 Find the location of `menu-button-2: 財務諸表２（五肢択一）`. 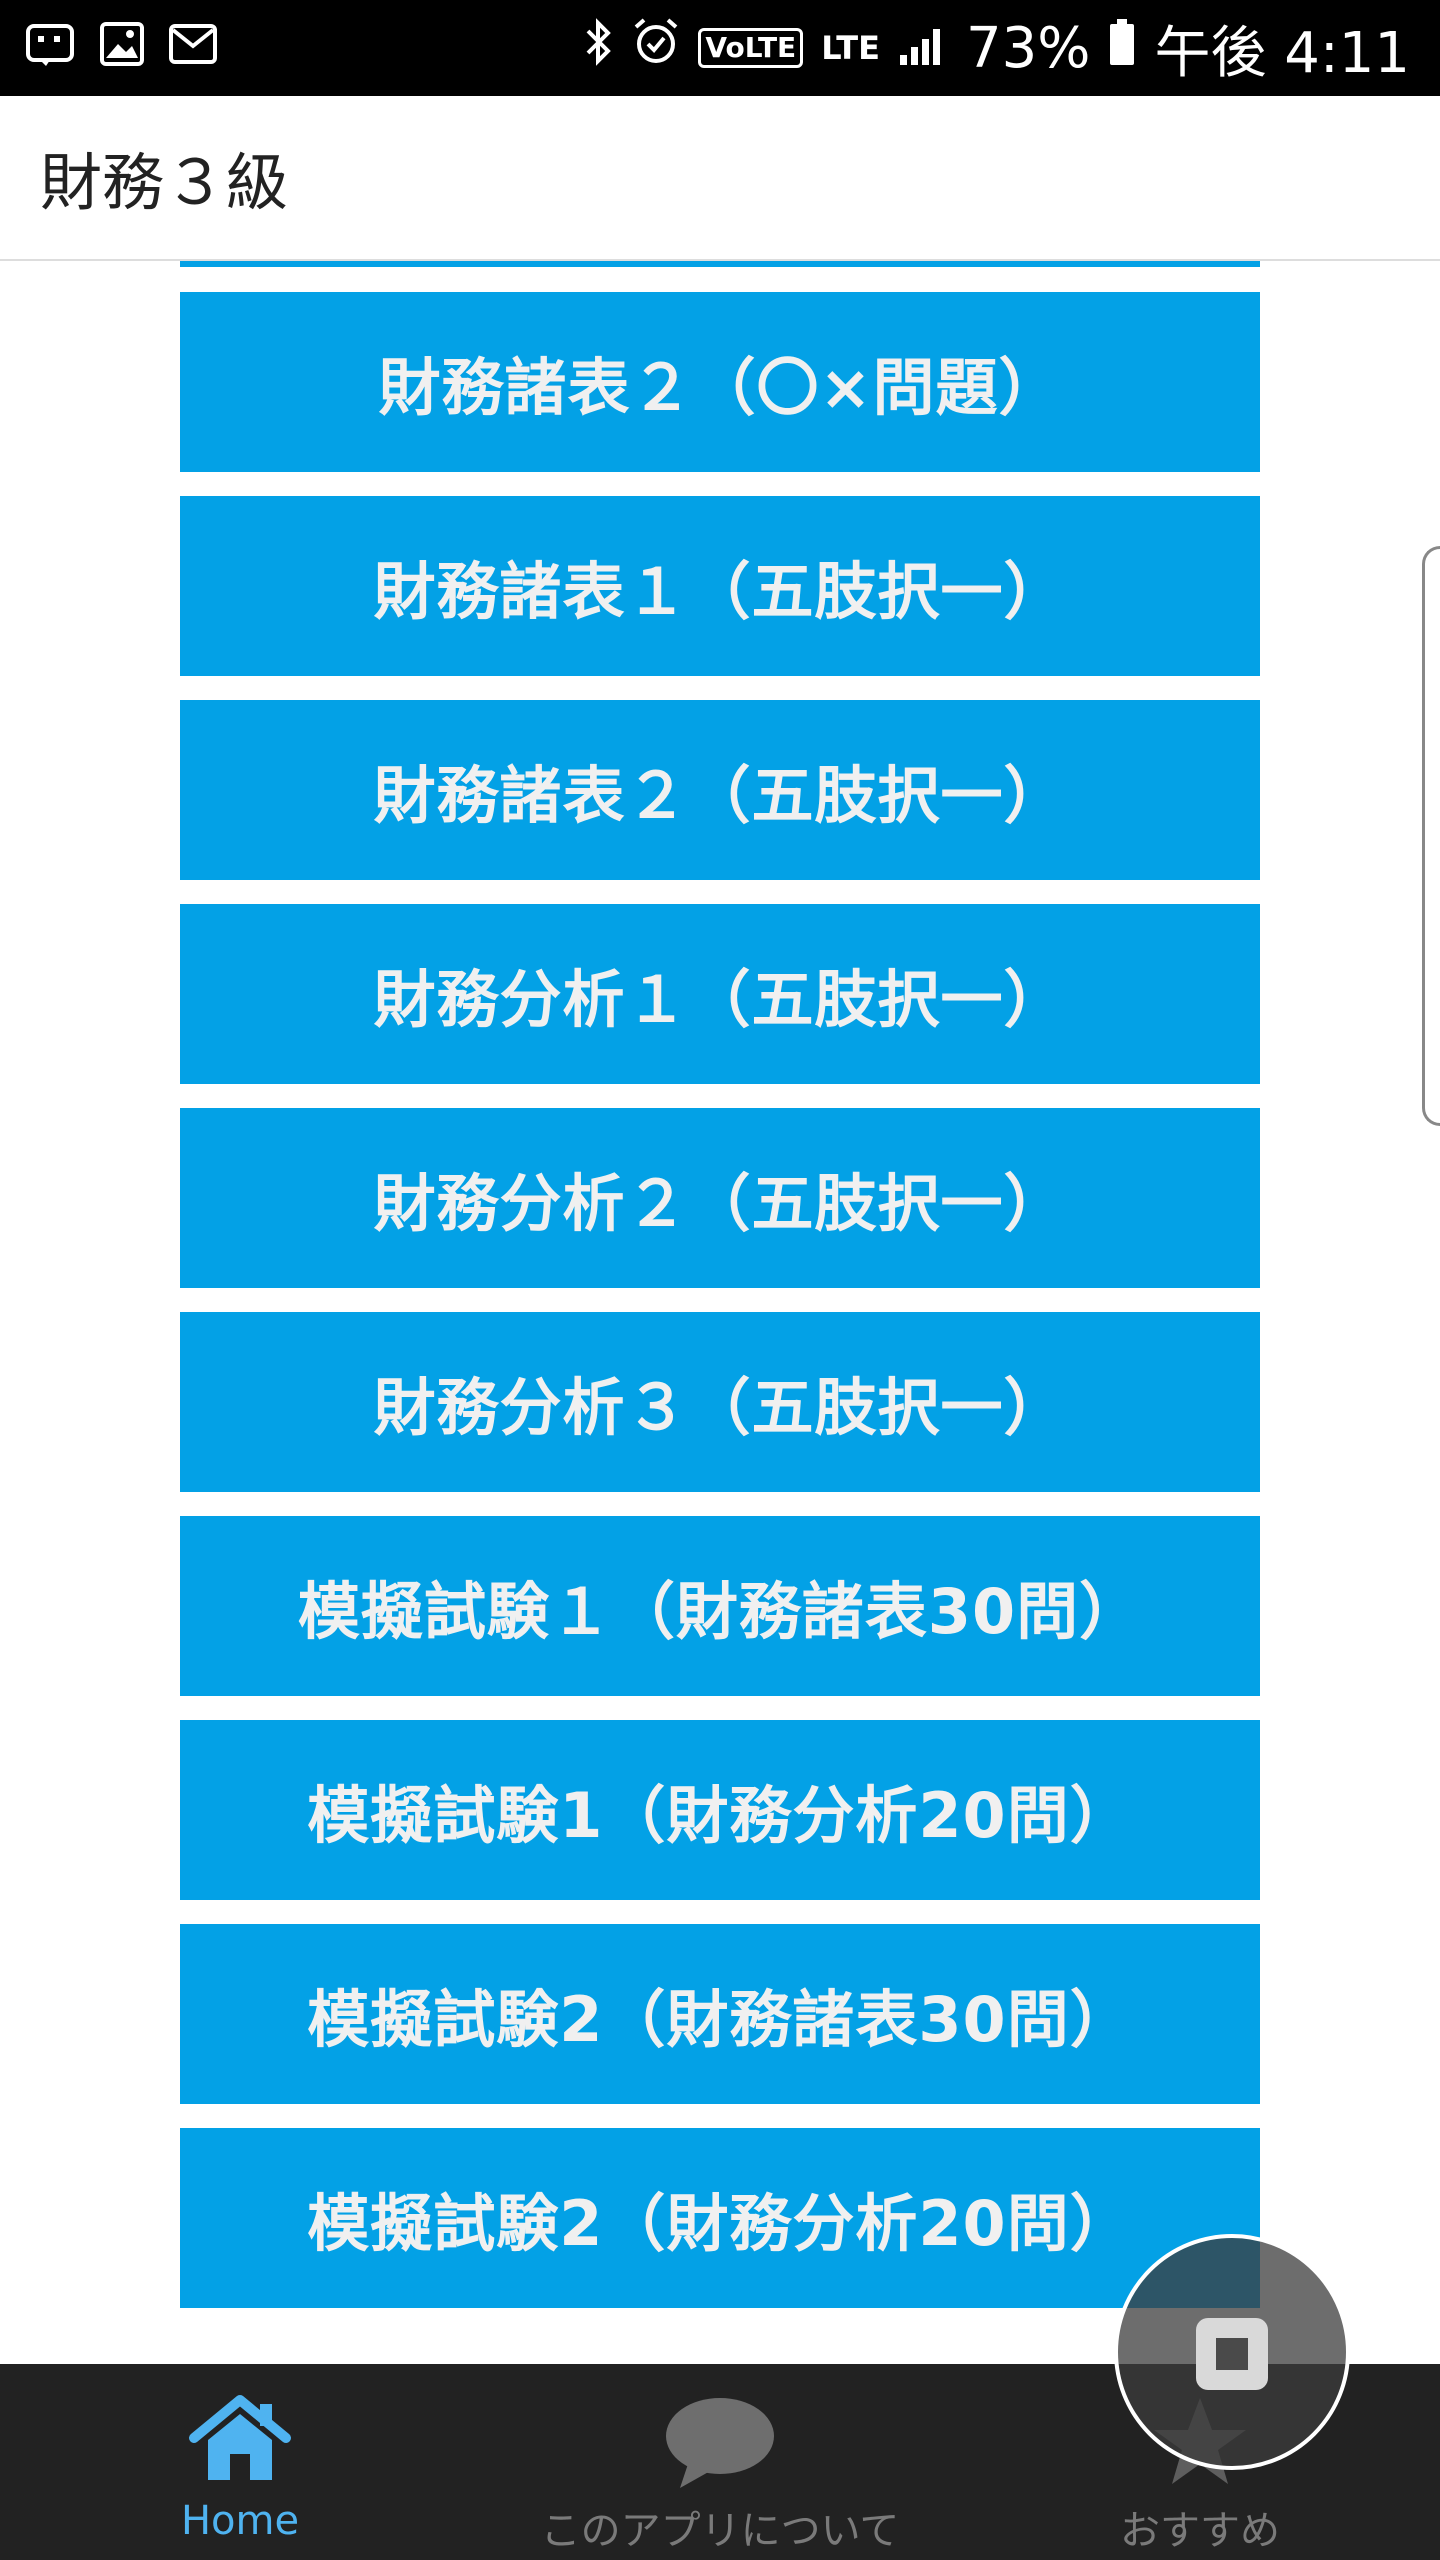

menu-button-2: 財務諸表２（五肢択一） is located at coordinates (720, 790).